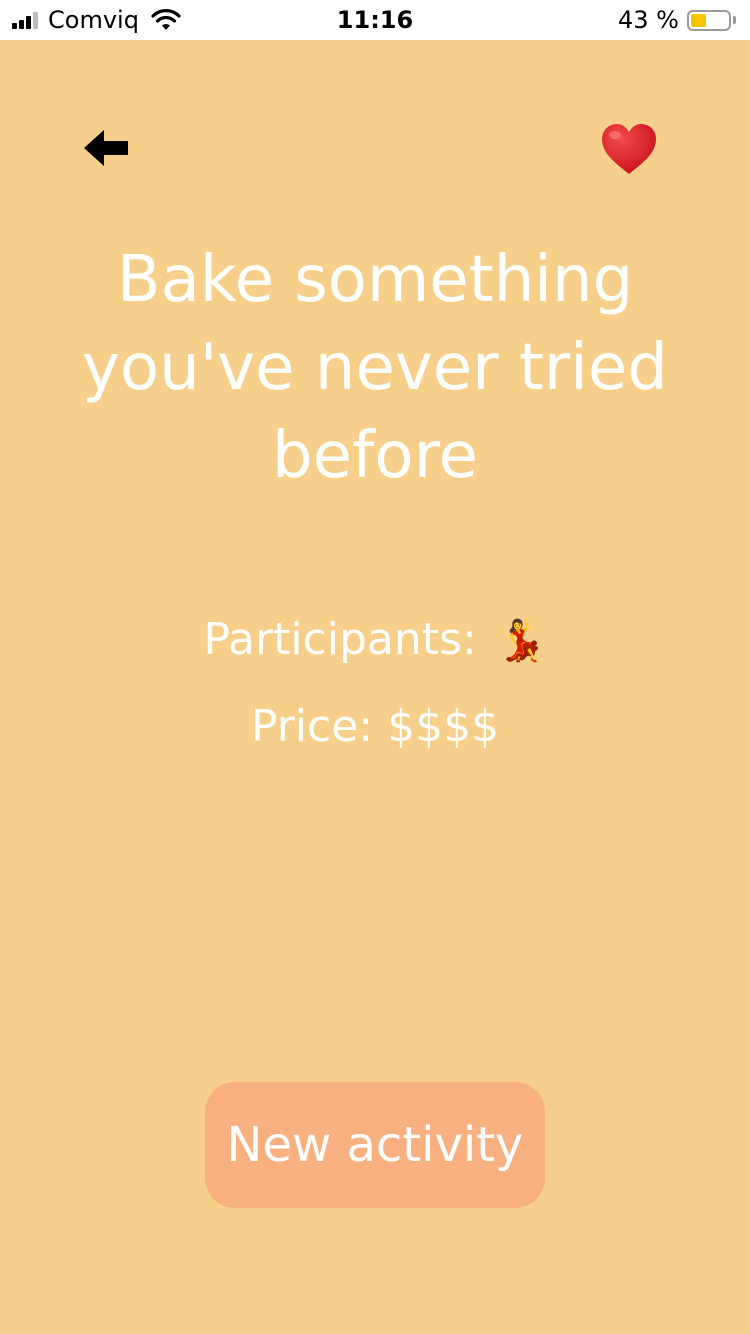 This screenshot has width=750, height=1334. Describe the element at coordinates (734, 20) in the screenshot. I see `battery-nub` at that location.